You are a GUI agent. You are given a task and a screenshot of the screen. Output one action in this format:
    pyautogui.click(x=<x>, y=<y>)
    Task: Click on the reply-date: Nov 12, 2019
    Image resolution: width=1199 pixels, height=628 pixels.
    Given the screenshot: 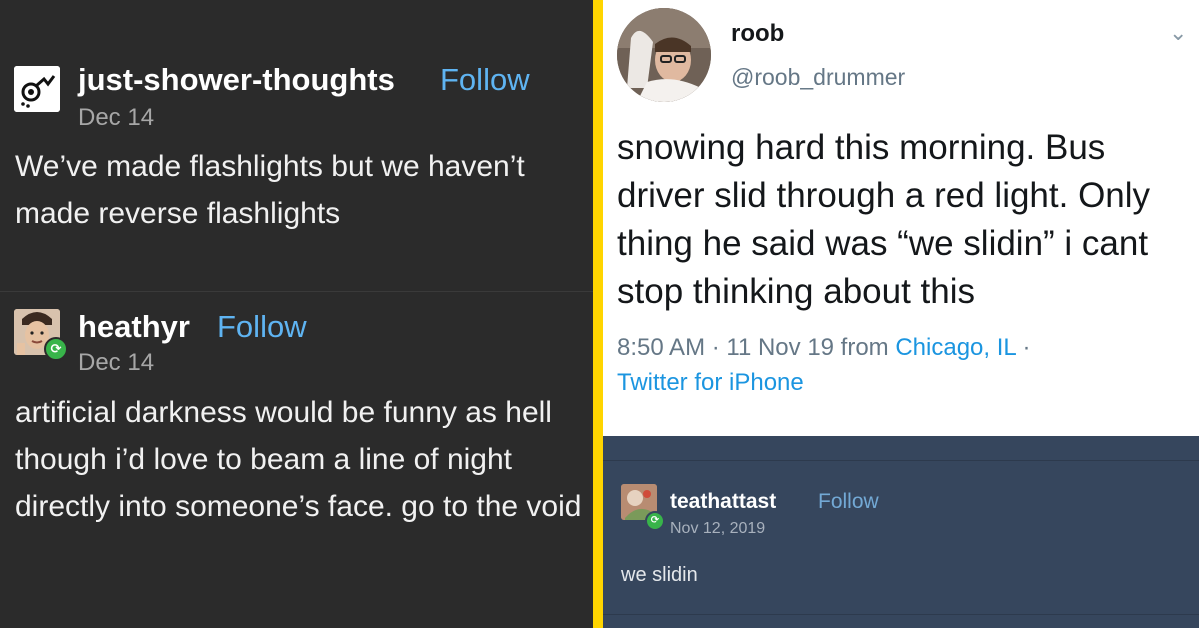 What is the action you would take?
    pyautogui.click(x=718, y=528)
    